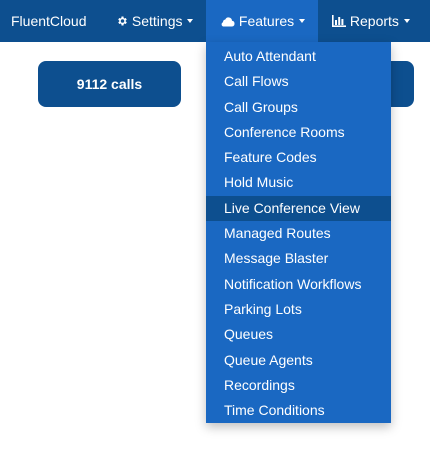 The image size is (430, 449). Describe the element at coordinates (298, 334) in the screenshot. I see `menu-item-queues: Queues` at that location.